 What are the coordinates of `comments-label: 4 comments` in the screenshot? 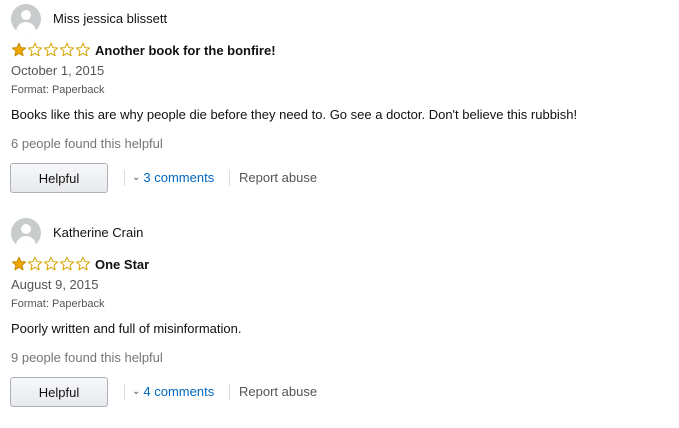 It's located at (179, 391).